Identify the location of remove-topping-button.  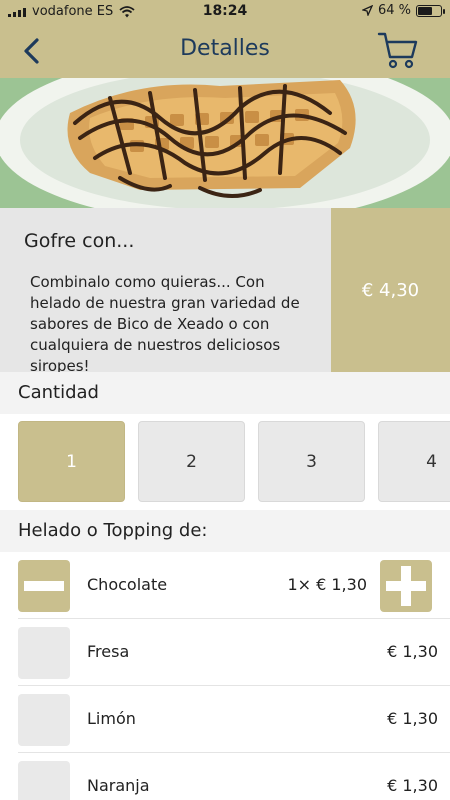
(44, 586).